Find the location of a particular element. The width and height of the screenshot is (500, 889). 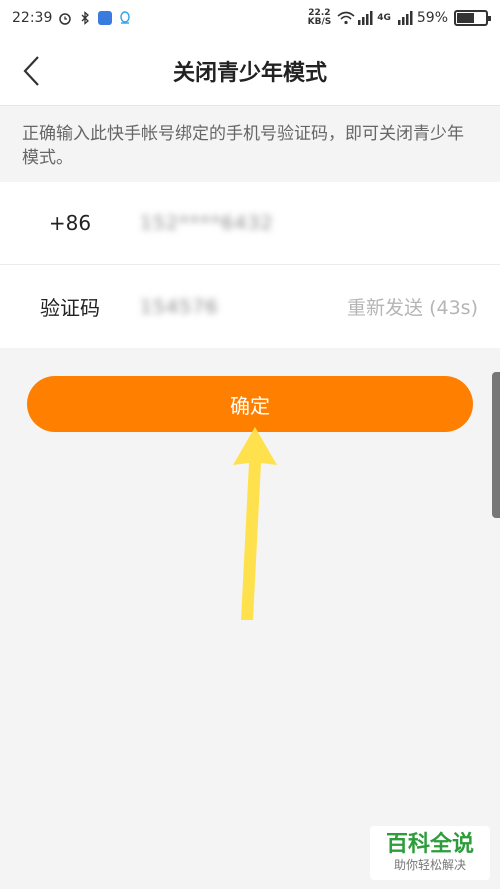

back-button is located at coordinates (32, 71).